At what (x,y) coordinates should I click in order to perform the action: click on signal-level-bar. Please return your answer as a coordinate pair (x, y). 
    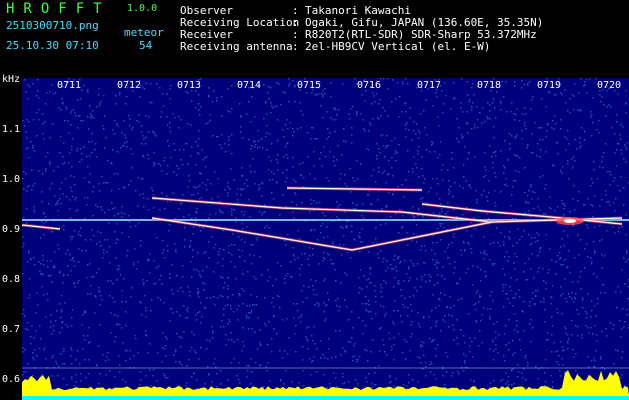
    Looking at the image, I should click on (325, 383).